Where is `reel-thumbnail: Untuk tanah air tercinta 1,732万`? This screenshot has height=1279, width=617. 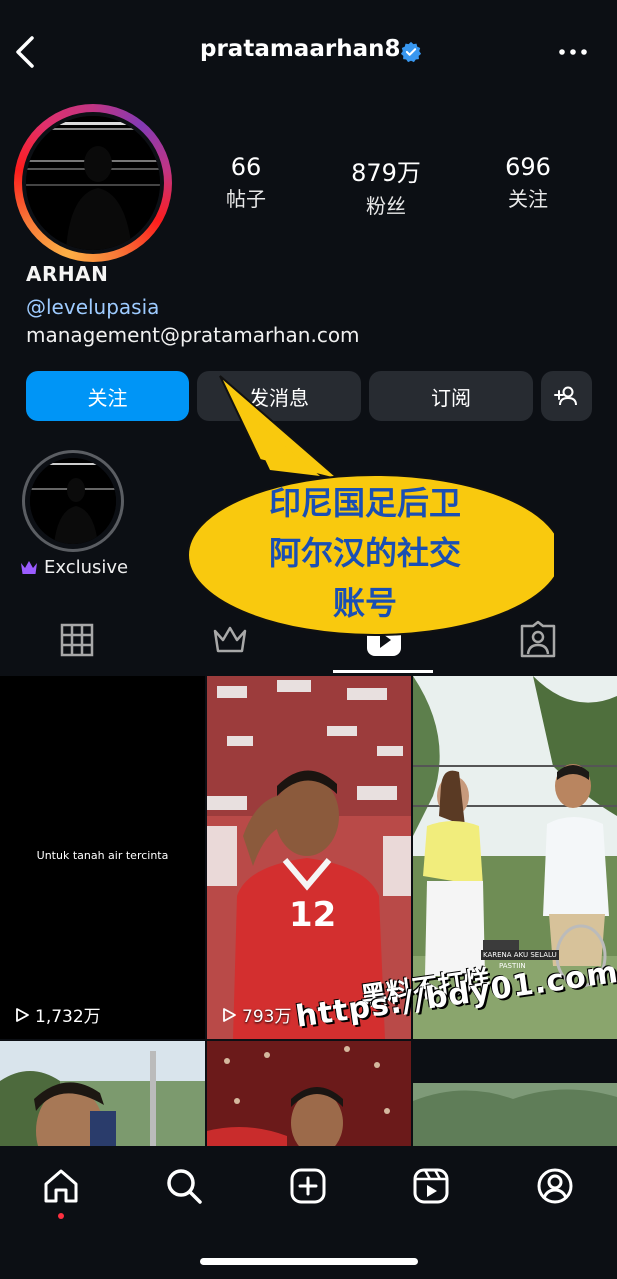
reel-thumbnail: Untuk tanah air tercinta 1,732万 is located at coordinates (102, 857).